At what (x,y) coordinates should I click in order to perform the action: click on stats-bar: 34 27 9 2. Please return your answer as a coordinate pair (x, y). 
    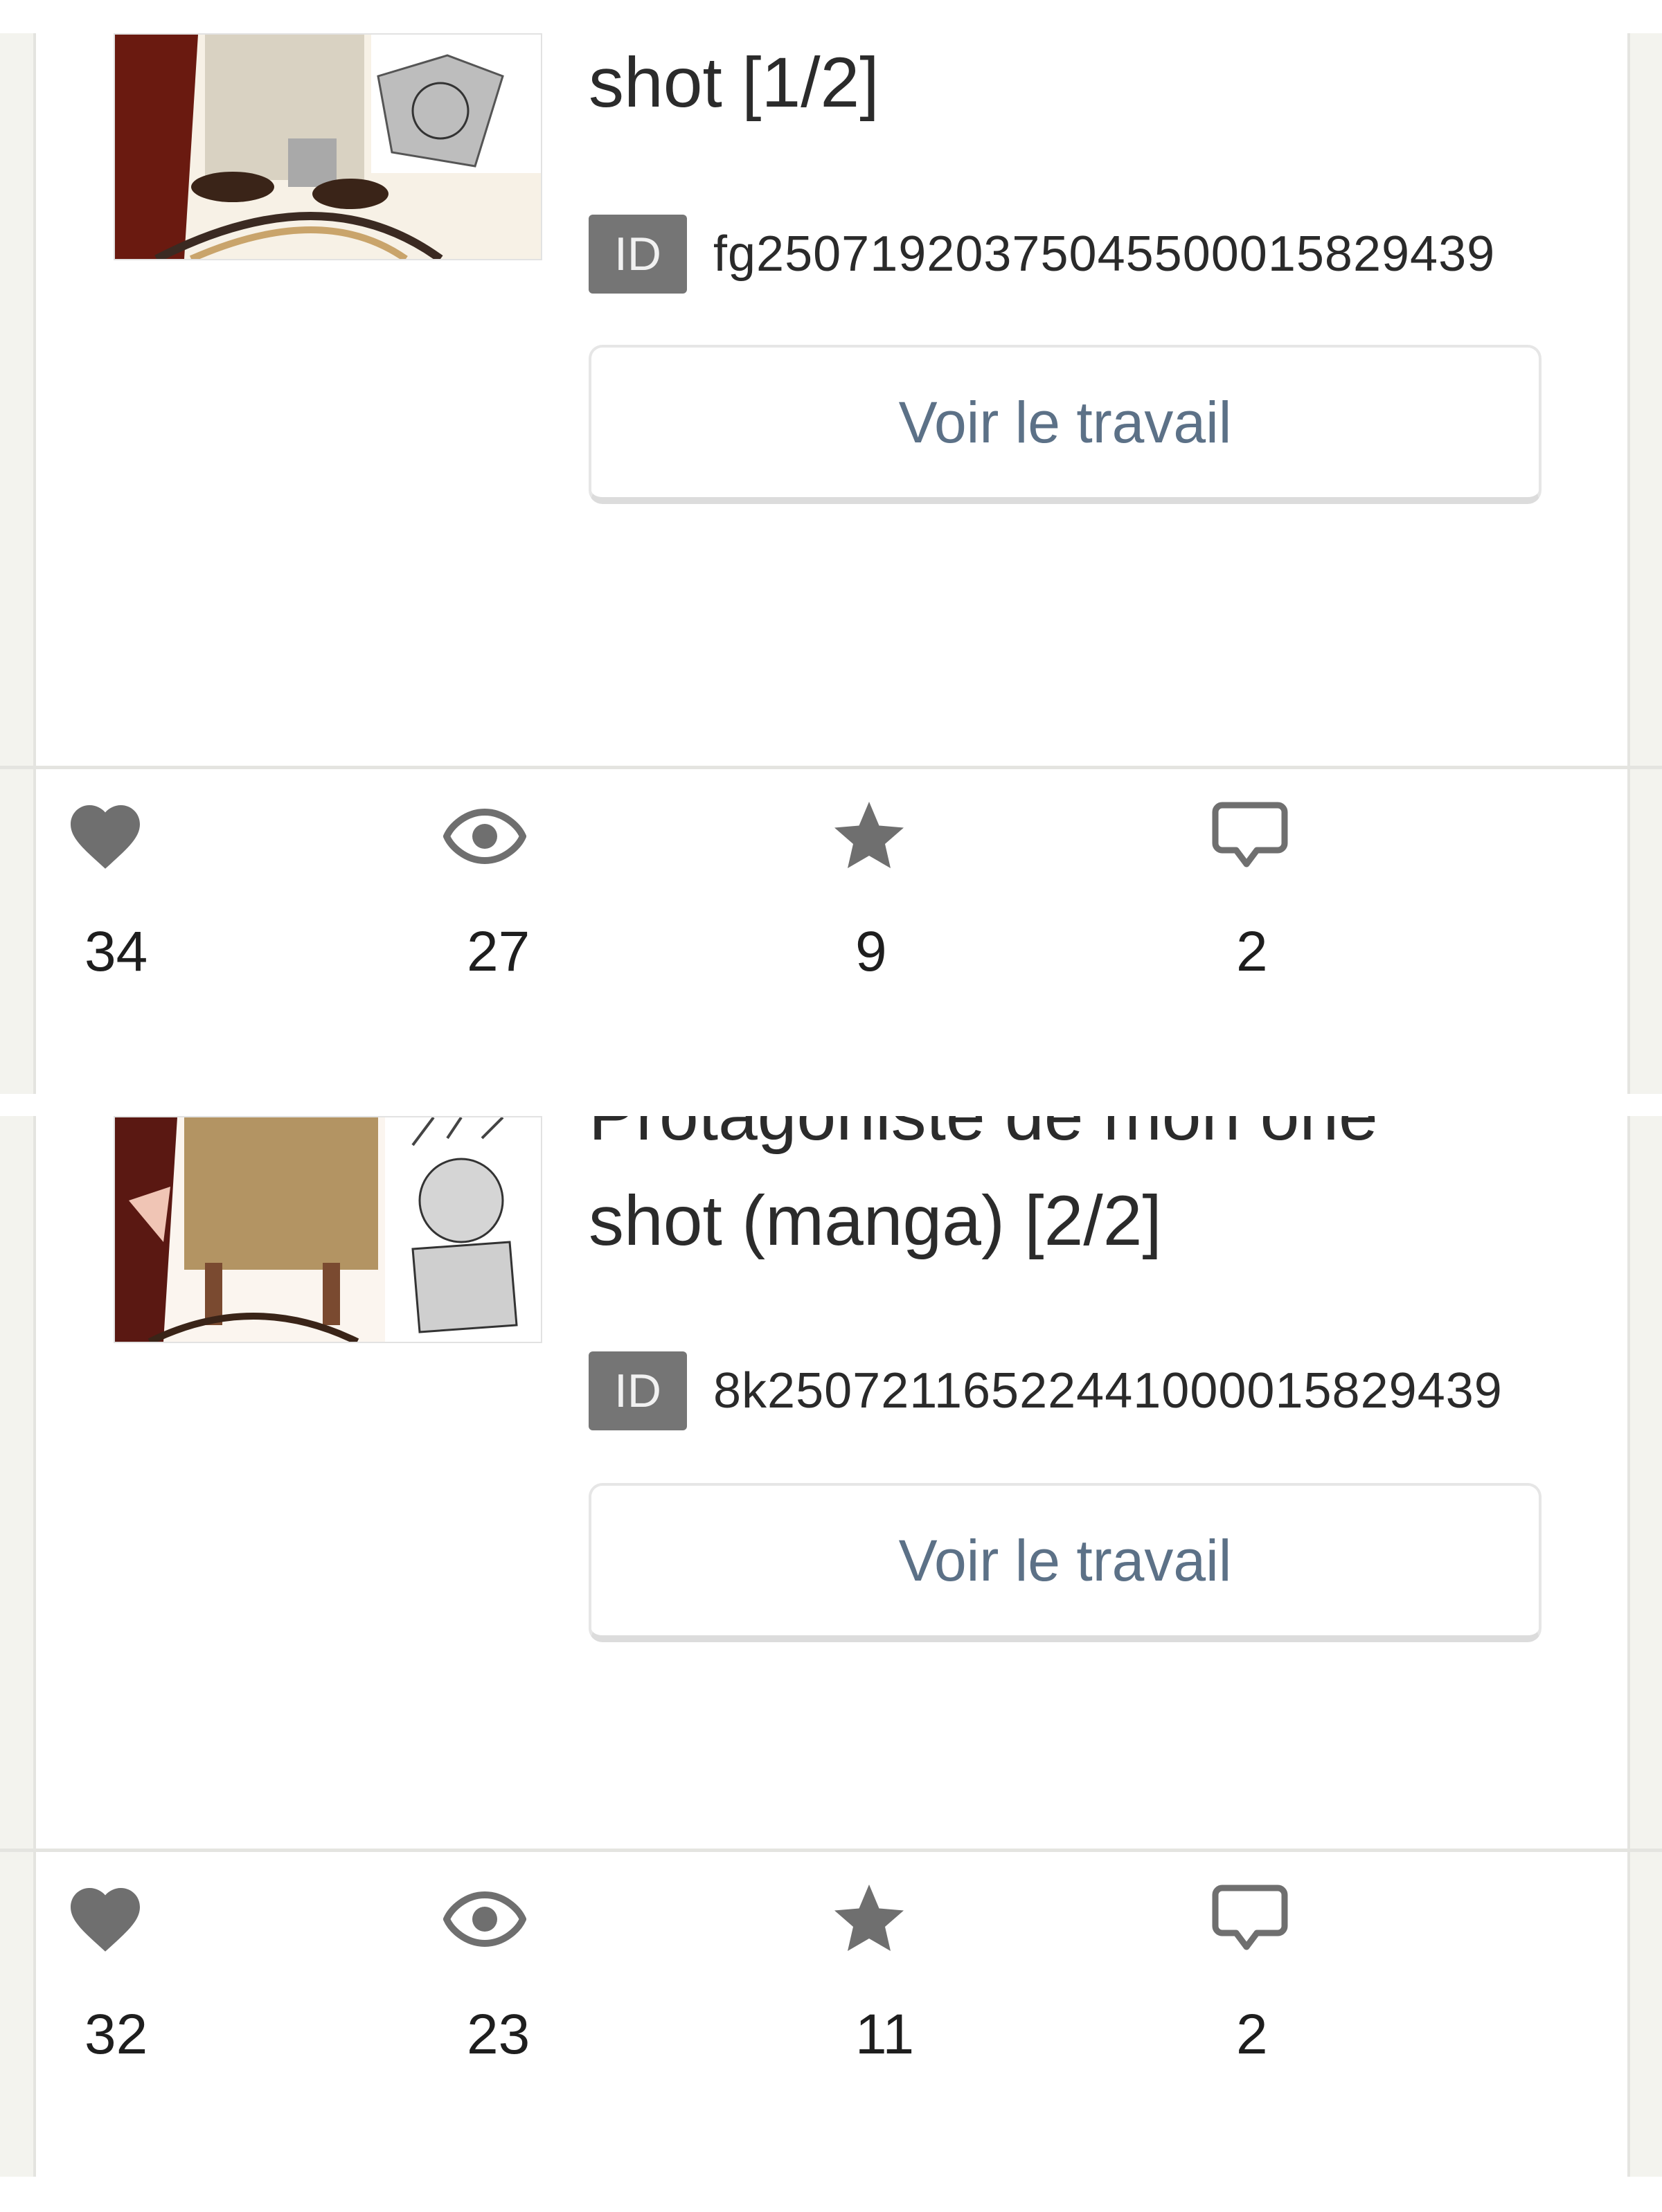
    Looking at the image, I should click on (831, 898).